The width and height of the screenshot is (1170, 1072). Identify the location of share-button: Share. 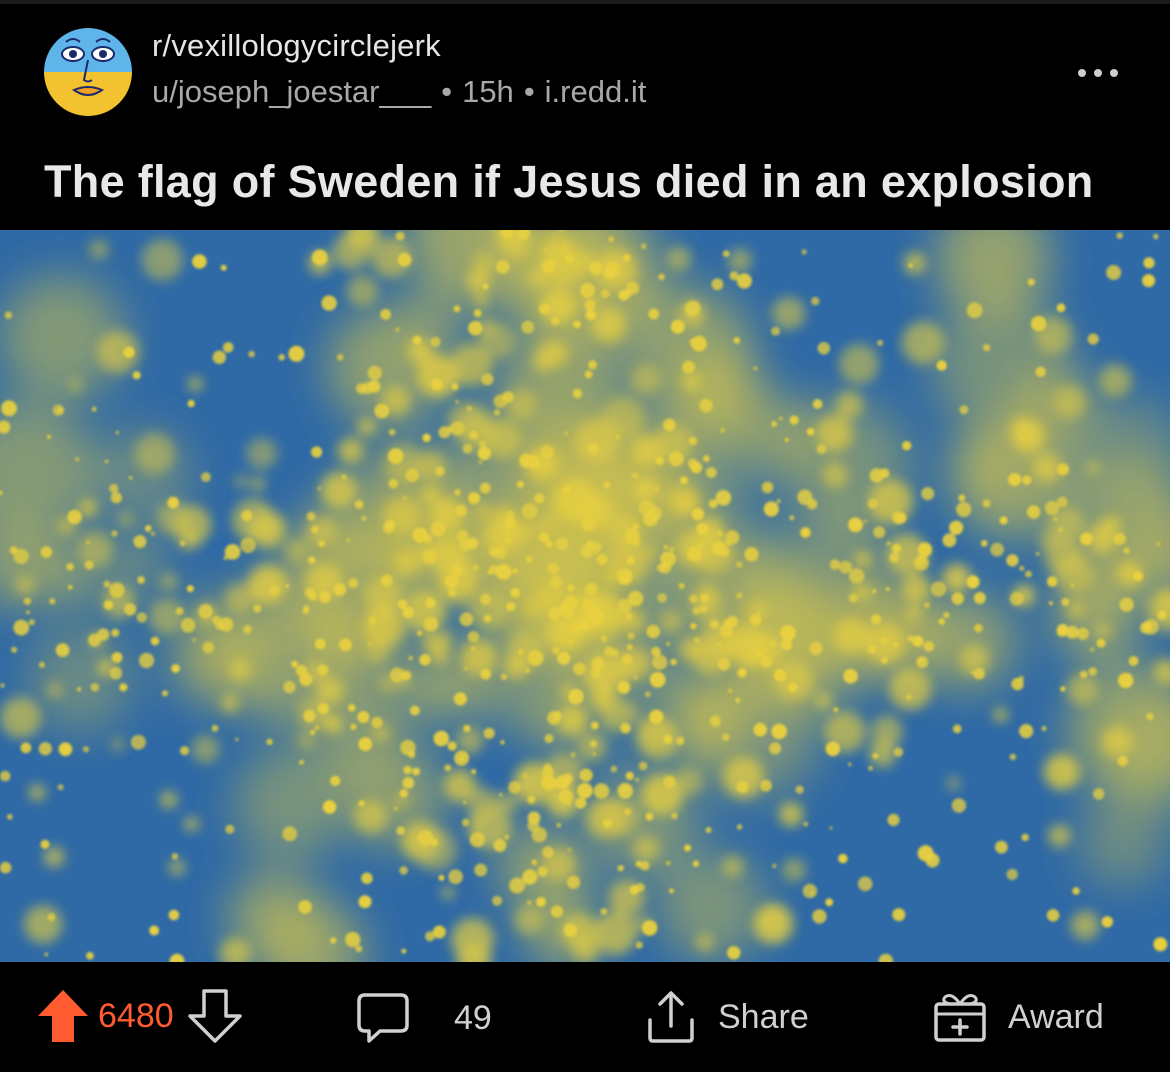
(726, 1017).